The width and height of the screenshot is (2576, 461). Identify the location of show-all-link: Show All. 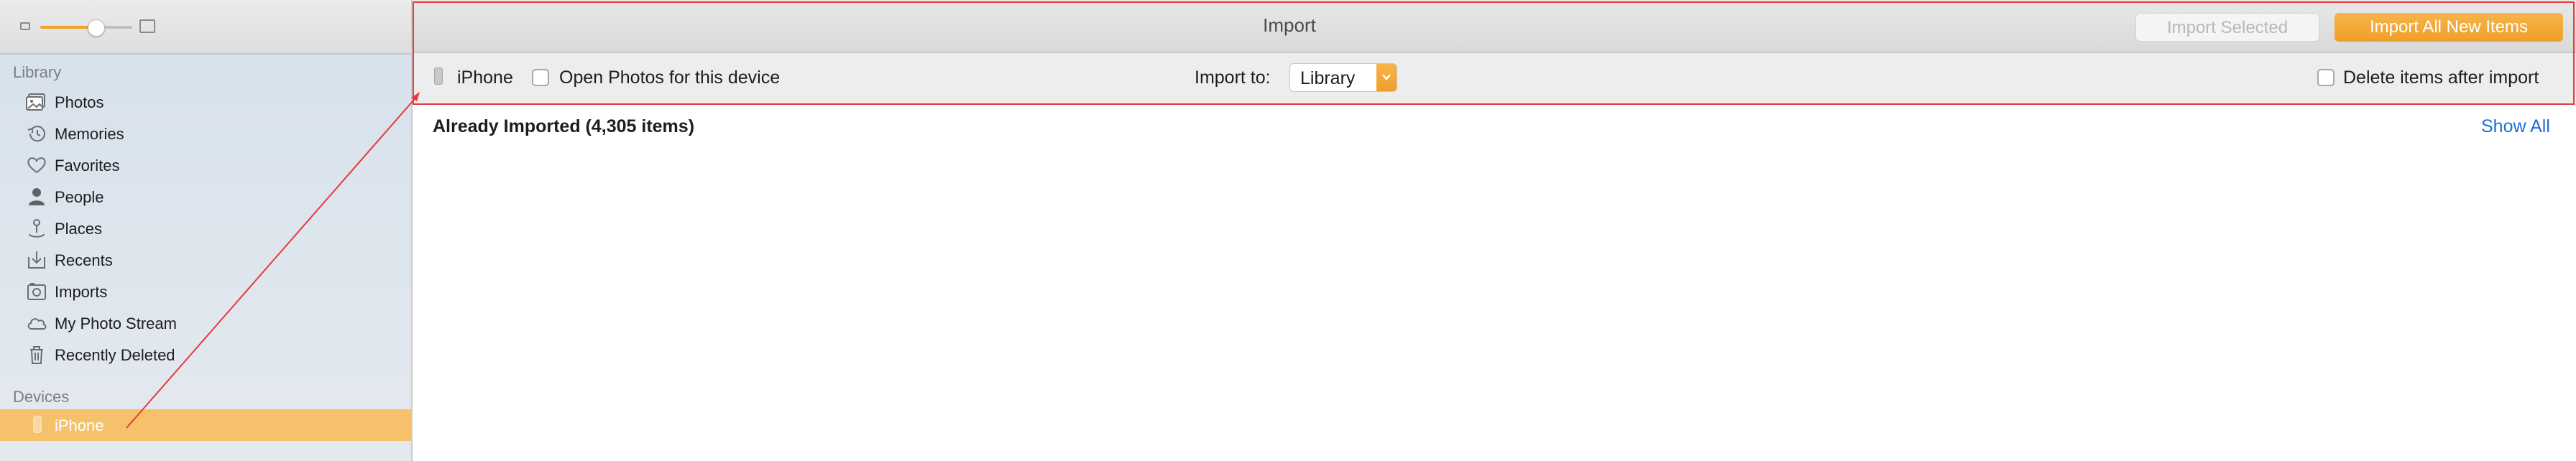
(2515, 126).